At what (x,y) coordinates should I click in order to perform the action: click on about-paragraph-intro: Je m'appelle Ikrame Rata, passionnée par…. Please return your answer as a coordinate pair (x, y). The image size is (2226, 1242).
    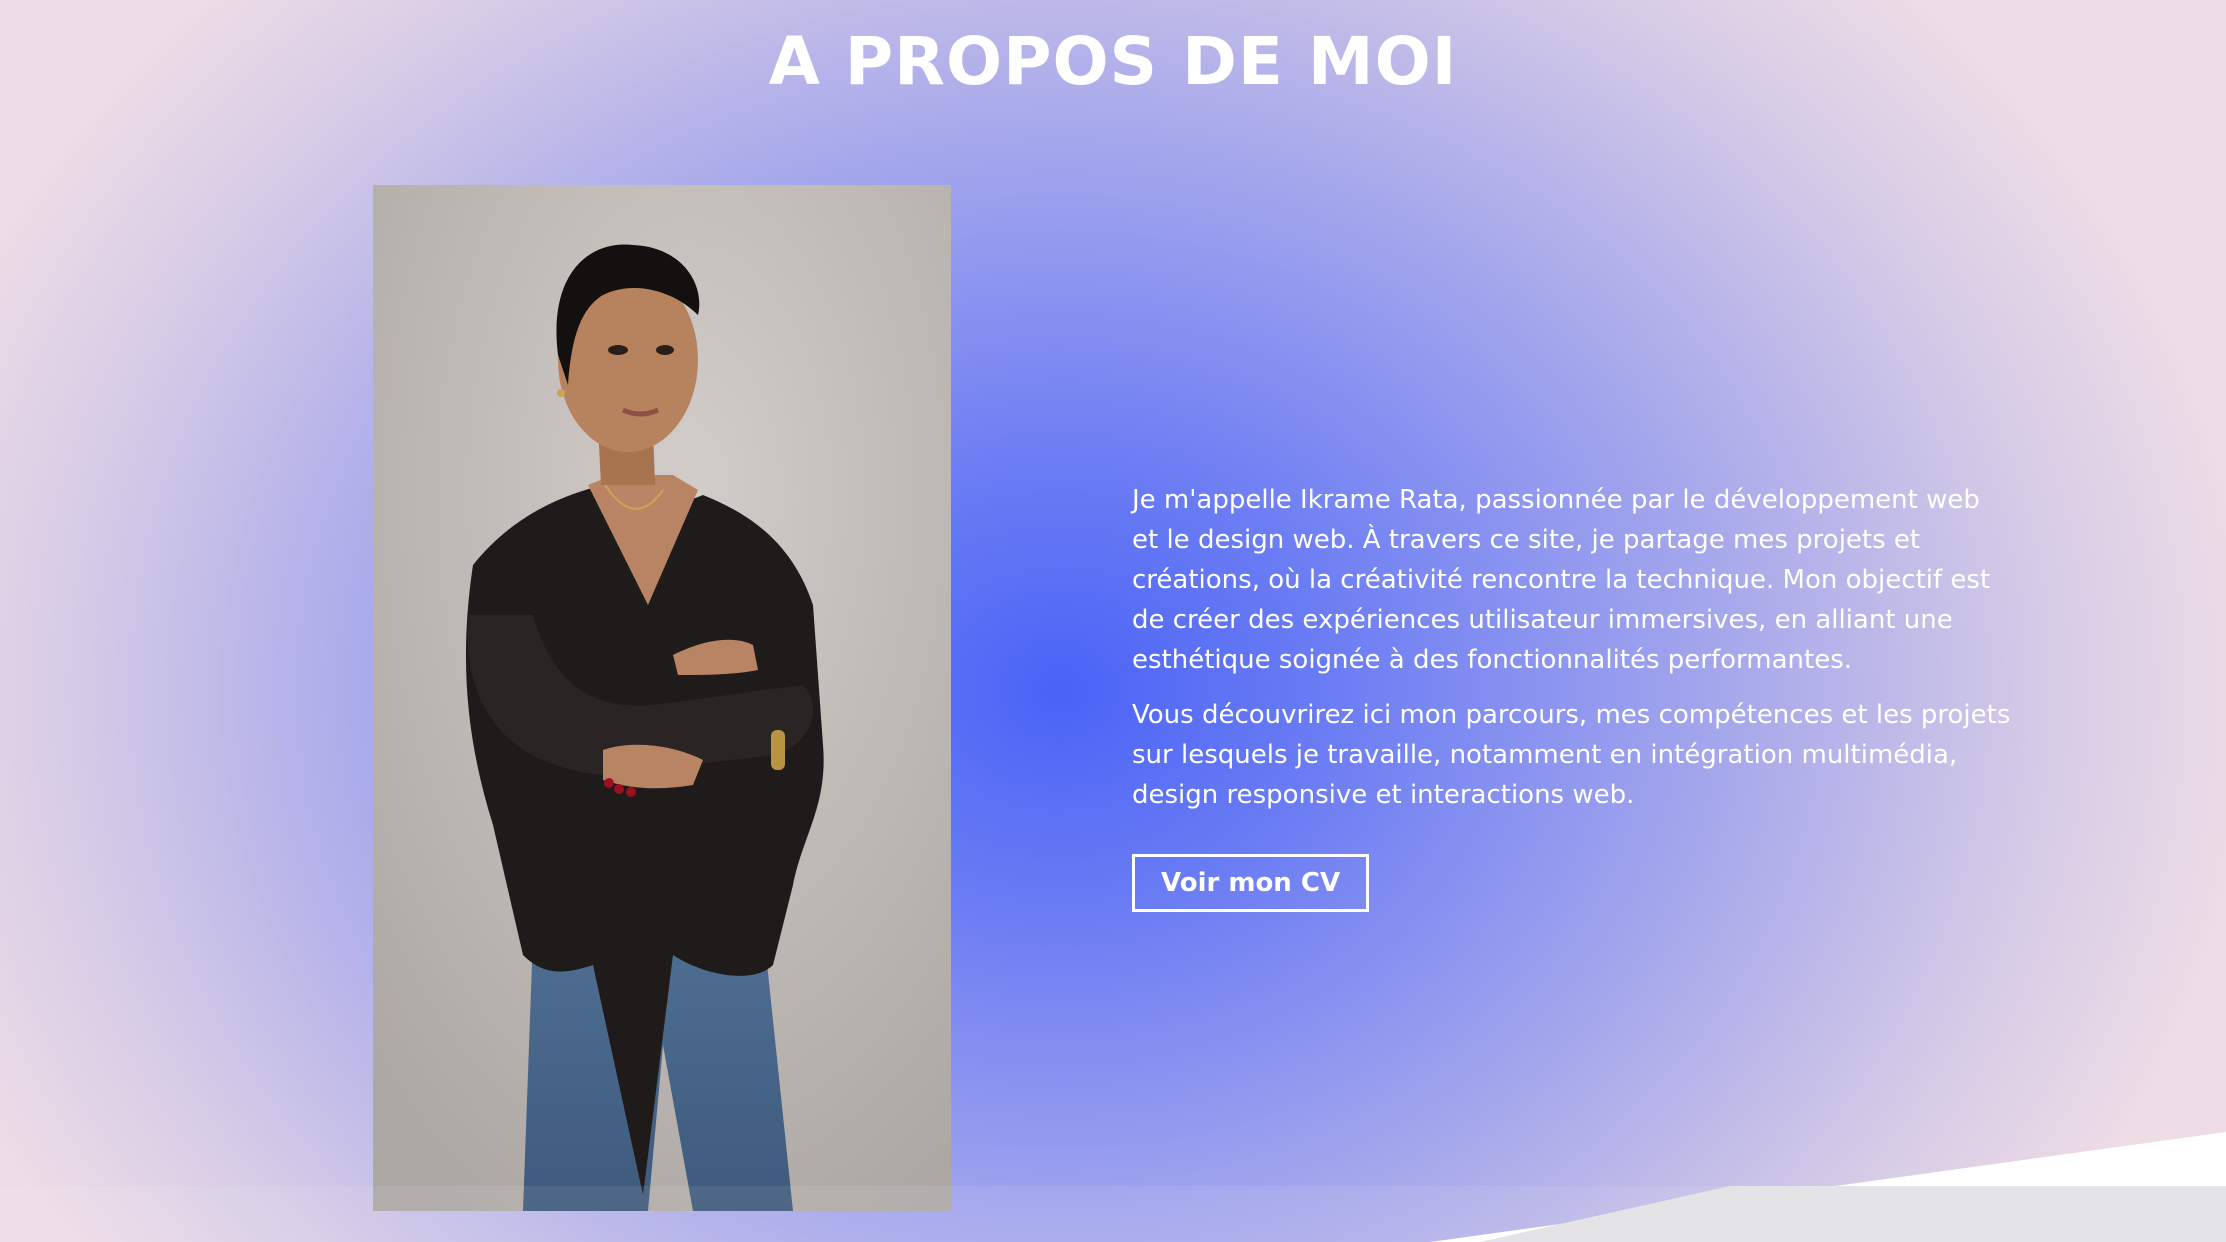
    Looking at the image, I should click on (1561, 580).